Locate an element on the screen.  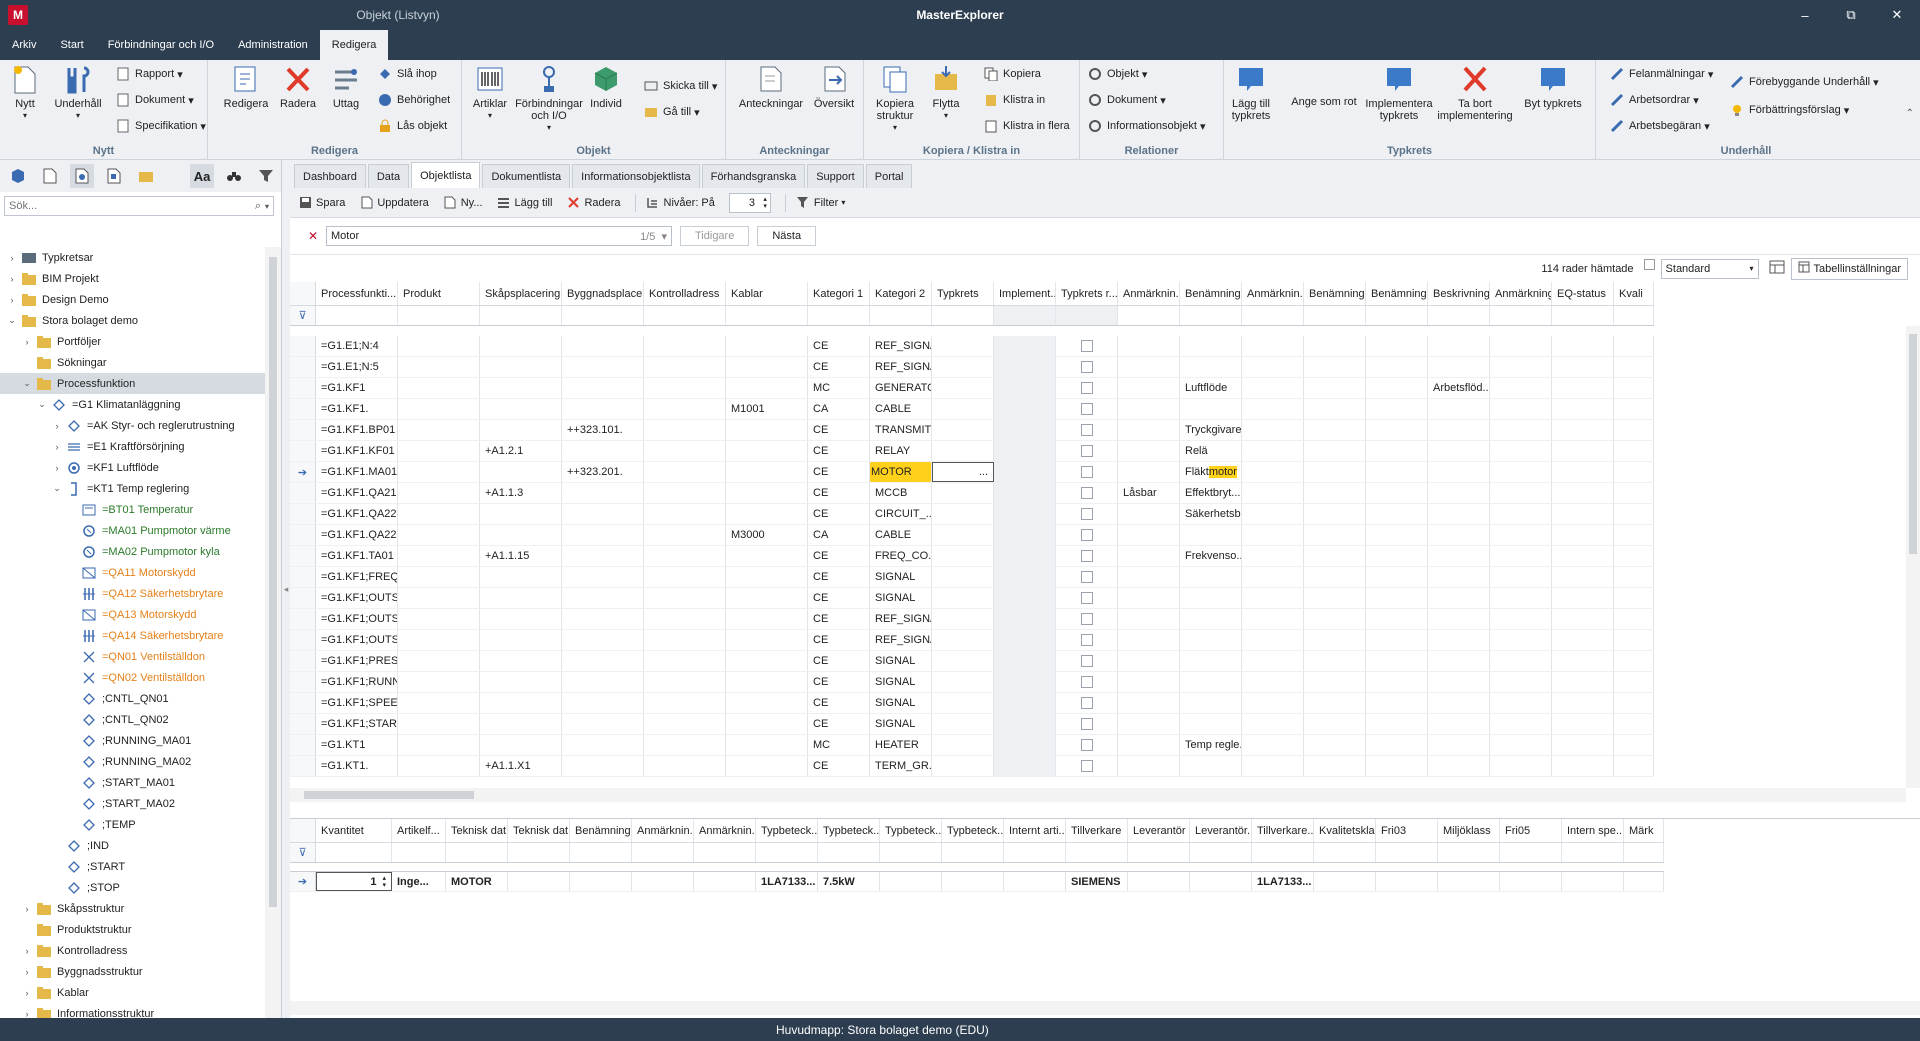
collapse-ribbon-icon: ⌃ is located at coordinates (1910, 113).